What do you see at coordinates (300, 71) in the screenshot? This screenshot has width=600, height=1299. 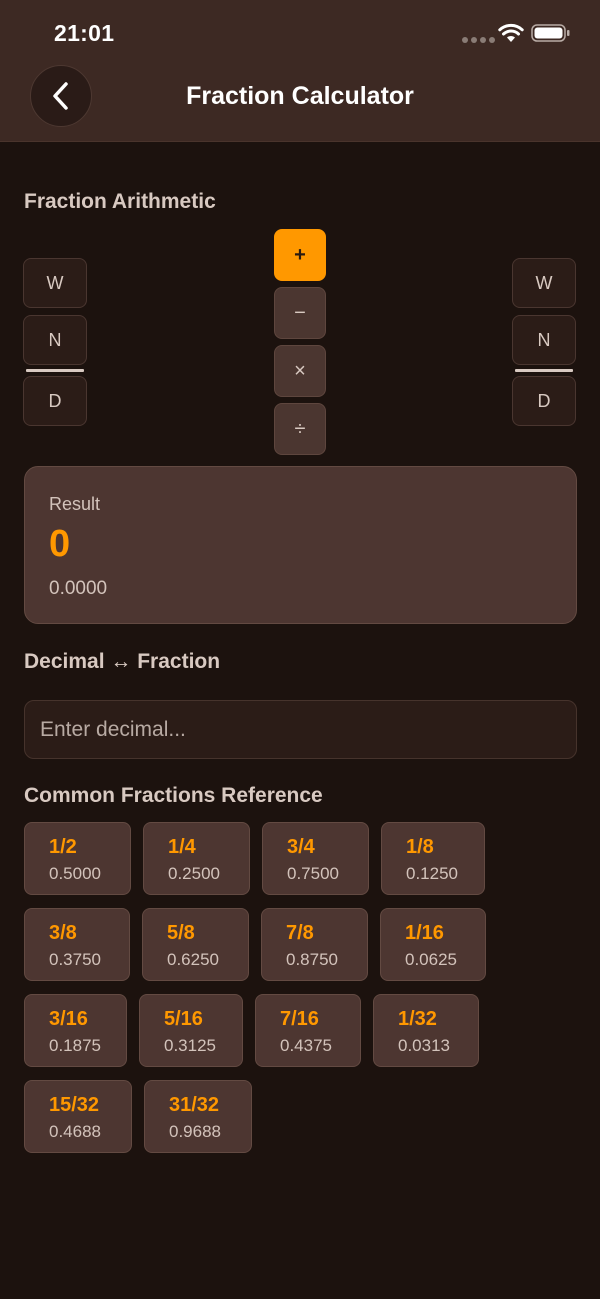 I see `app-header: 21:01 Fraction Calculator` at bounding box center [300, 71].